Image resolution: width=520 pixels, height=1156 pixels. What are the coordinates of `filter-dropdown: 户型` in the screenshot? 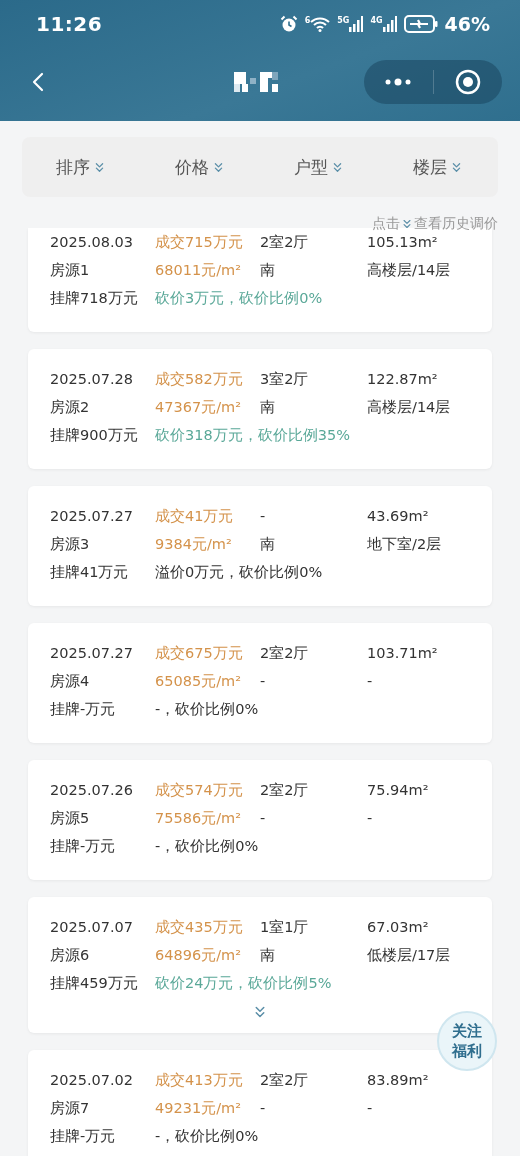 It's located at (319, 167).